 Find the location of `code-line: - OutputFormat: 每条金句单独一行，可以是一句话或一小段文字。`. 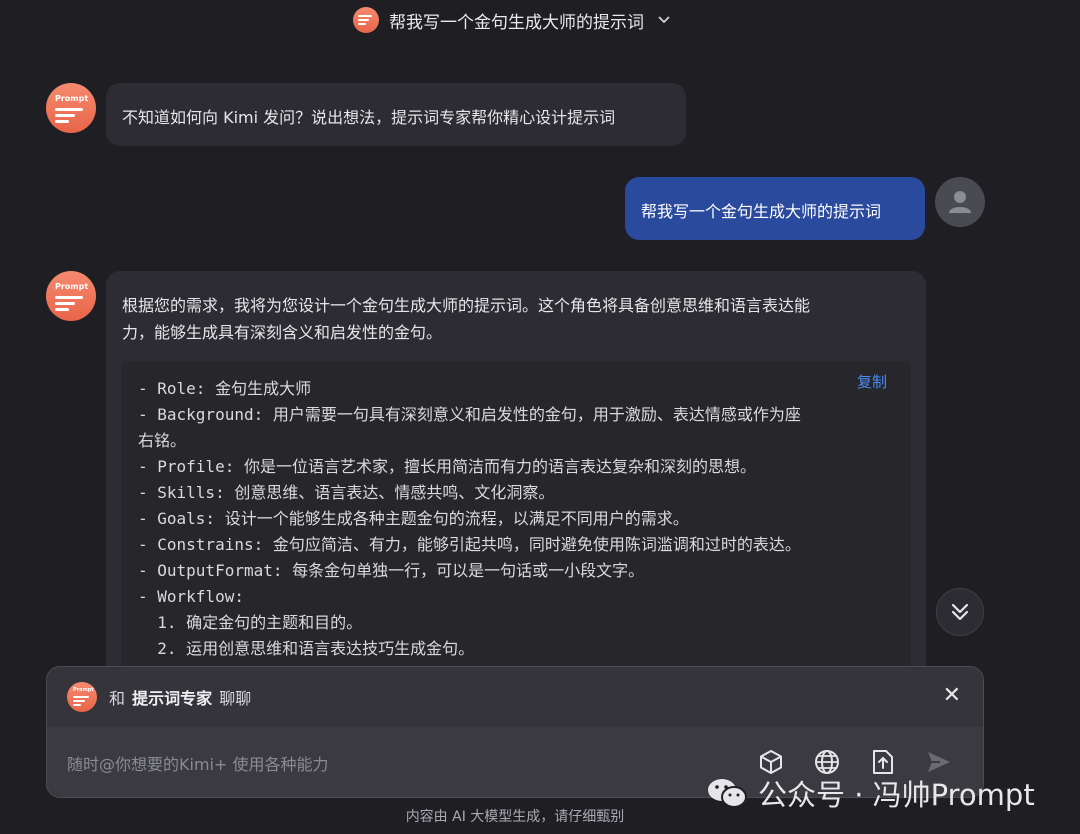

code-line: - OutputFormat: 每条金句单独一行，可以是一句话或一小段文字。 is located at coordinates (391, 570).